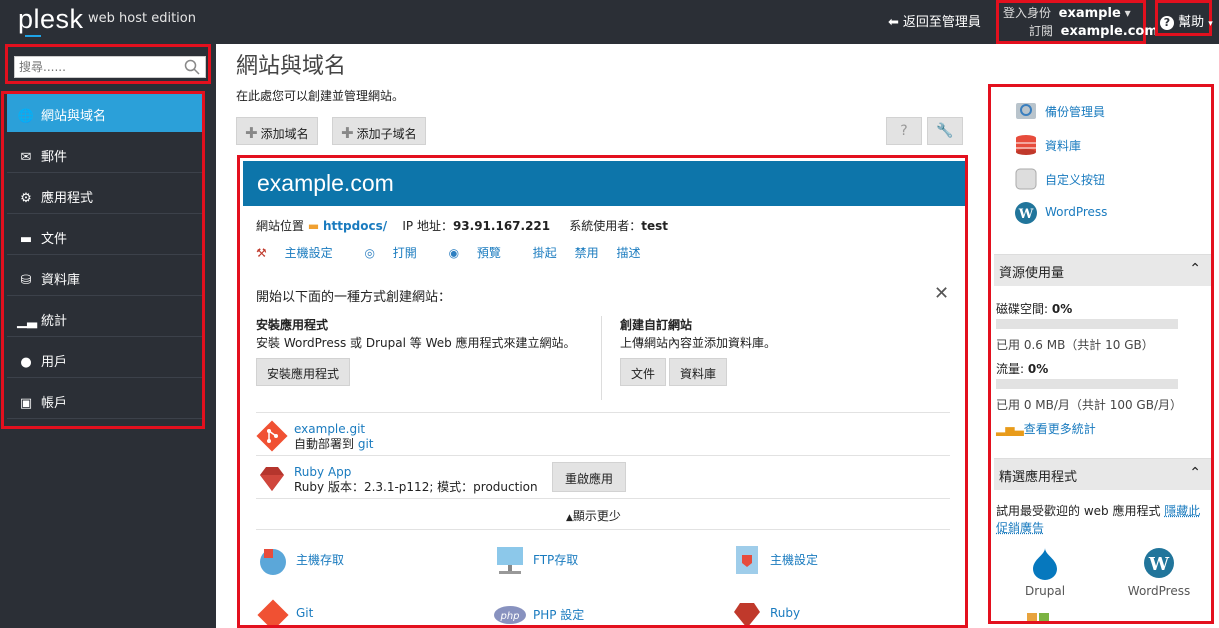  Describe the element at coordinates (386, 134) in the screenshot. I see `add-subdomain-label: 添加子域名` at that location.